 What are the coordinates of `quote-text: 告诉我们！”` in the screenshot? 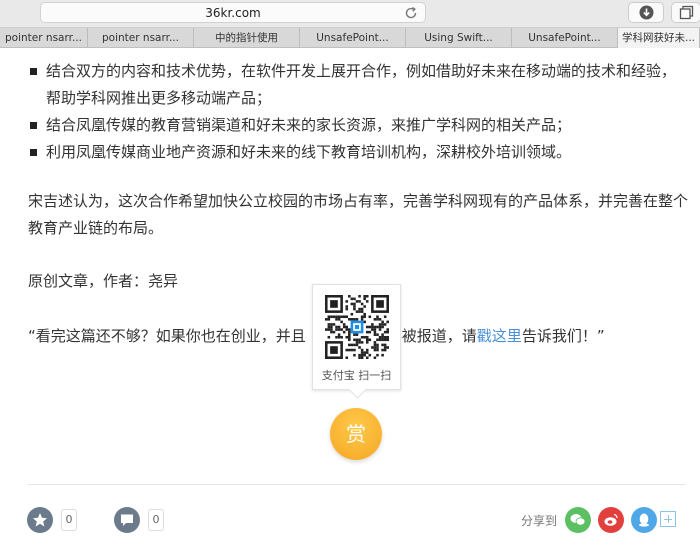 It's located at (563, 336).